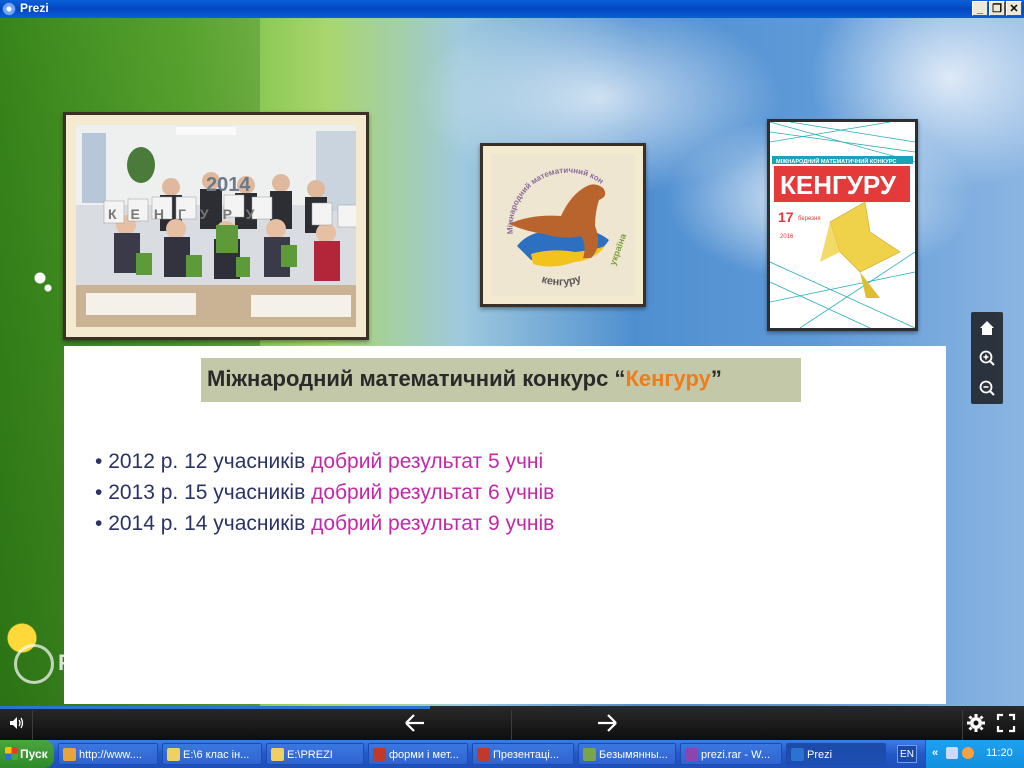 The width and height of the screenshot is (1024, 768). I want to click on prezi-app-icon, so click(9, 9).